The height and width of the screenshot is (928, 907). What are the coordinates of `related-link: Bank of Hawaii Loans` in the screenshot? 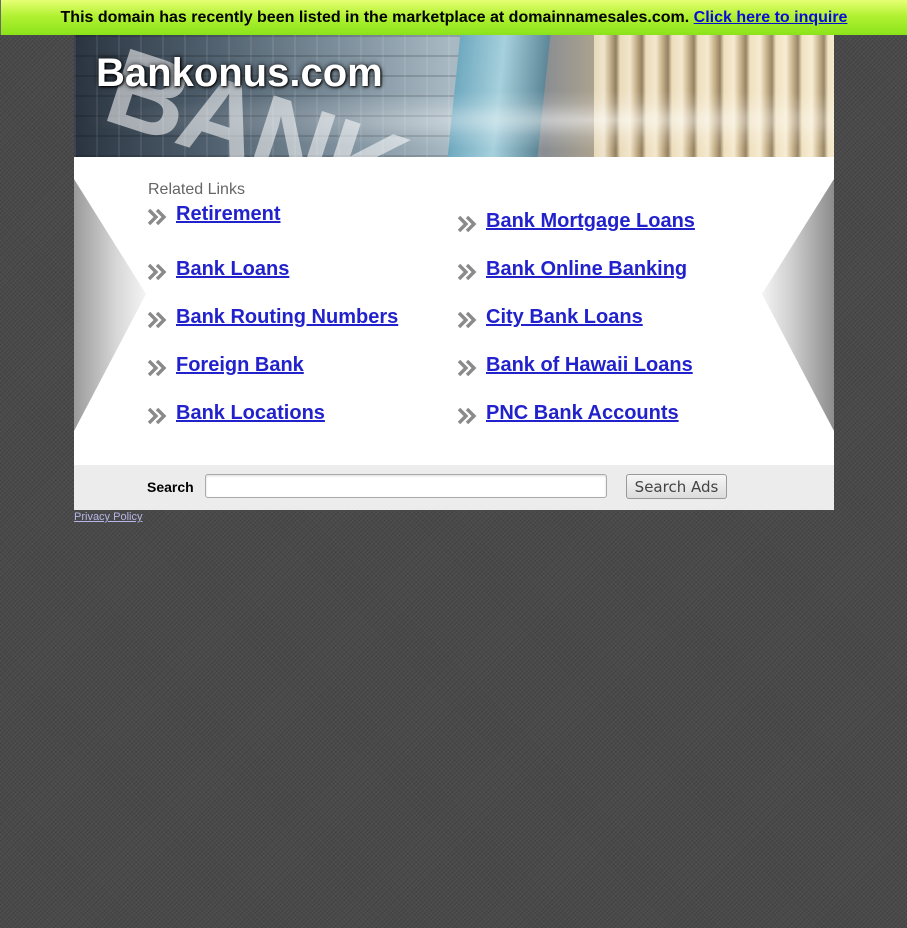 It's located at (589, 365).